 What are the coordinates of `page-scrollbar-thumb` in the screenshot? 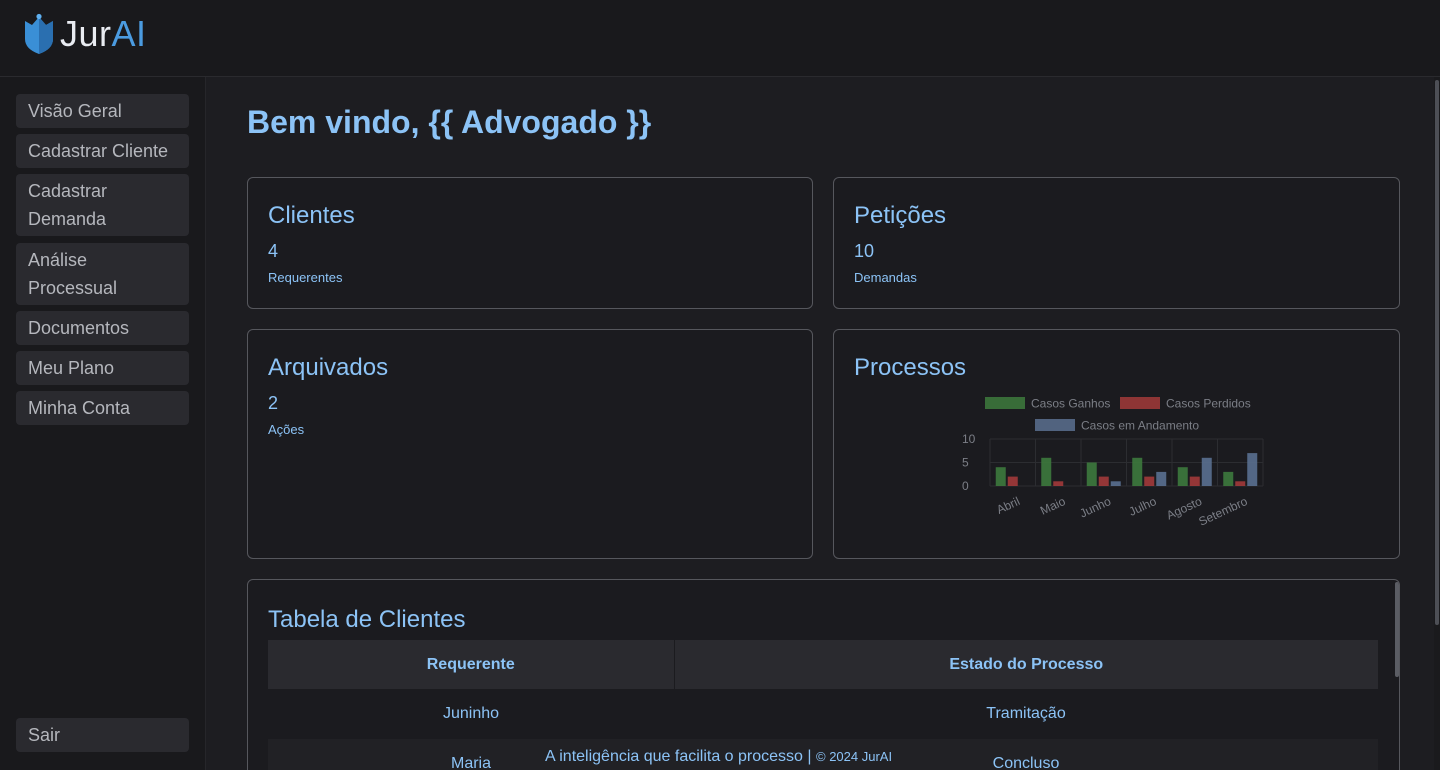 It's located at (1437, 352).